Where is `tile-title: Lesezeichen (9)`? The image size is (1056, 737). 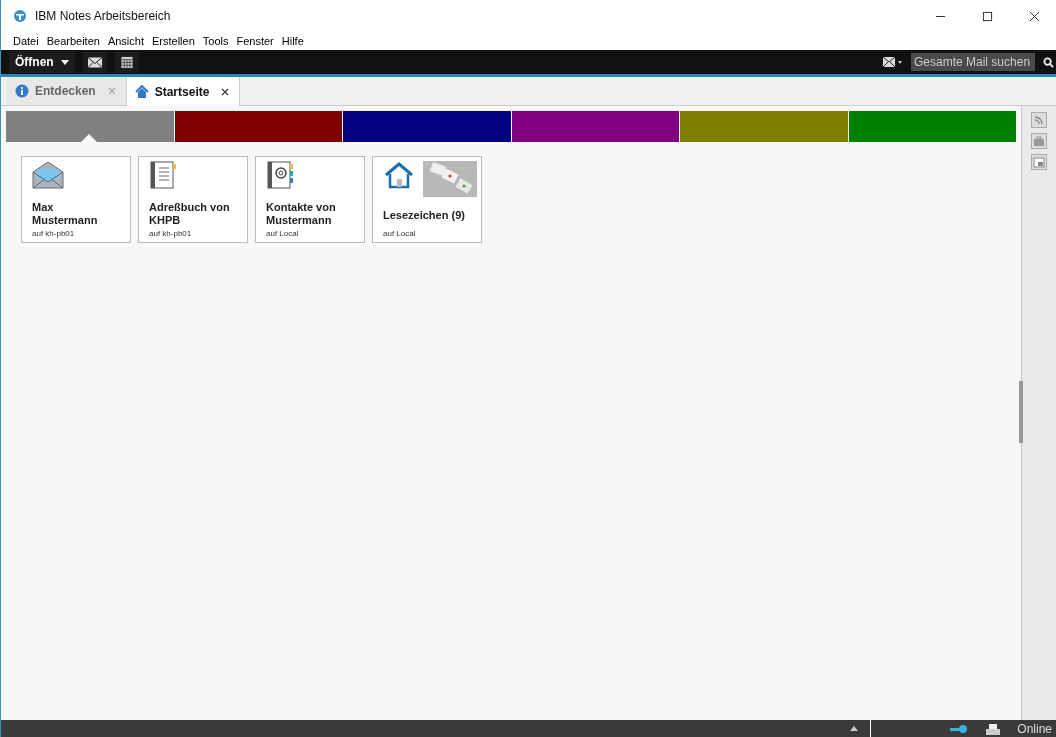
tile-title: Lesezeichen (9) is located at coordinates (424, 215).